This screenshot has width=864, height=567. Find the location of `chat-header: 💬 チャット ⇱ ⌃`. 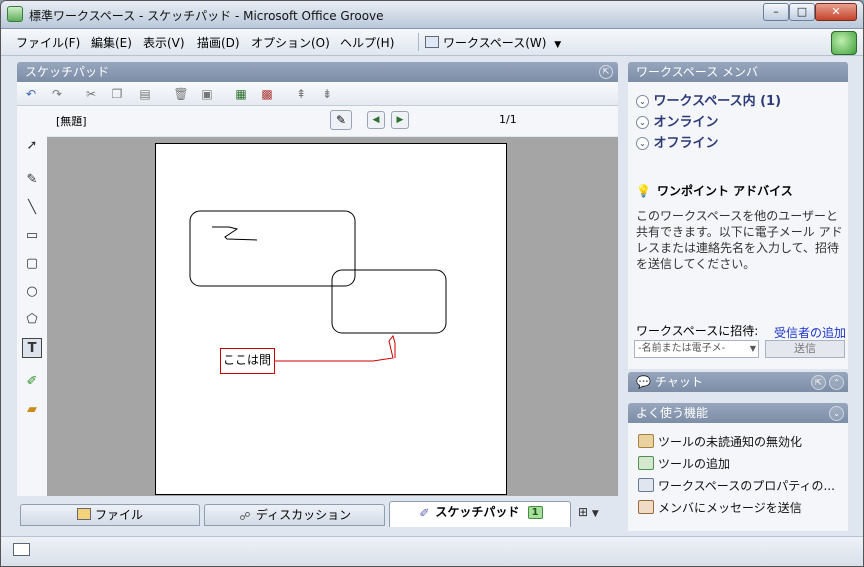

chat-header: 💬 チャット ⇱ ⌃ is located at coordinates (738, 382).